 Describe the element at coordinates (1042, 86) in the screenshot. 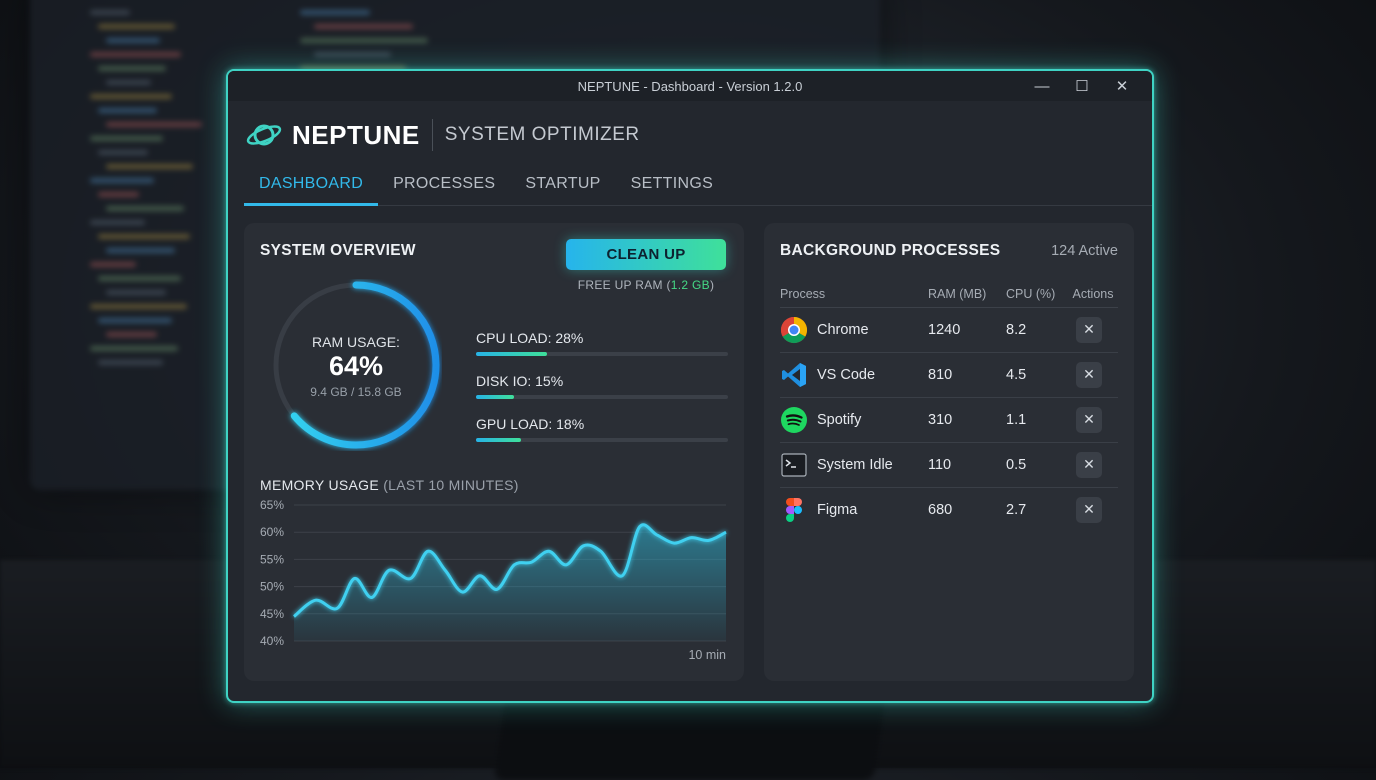

I see `minimize-button: —` at that location.